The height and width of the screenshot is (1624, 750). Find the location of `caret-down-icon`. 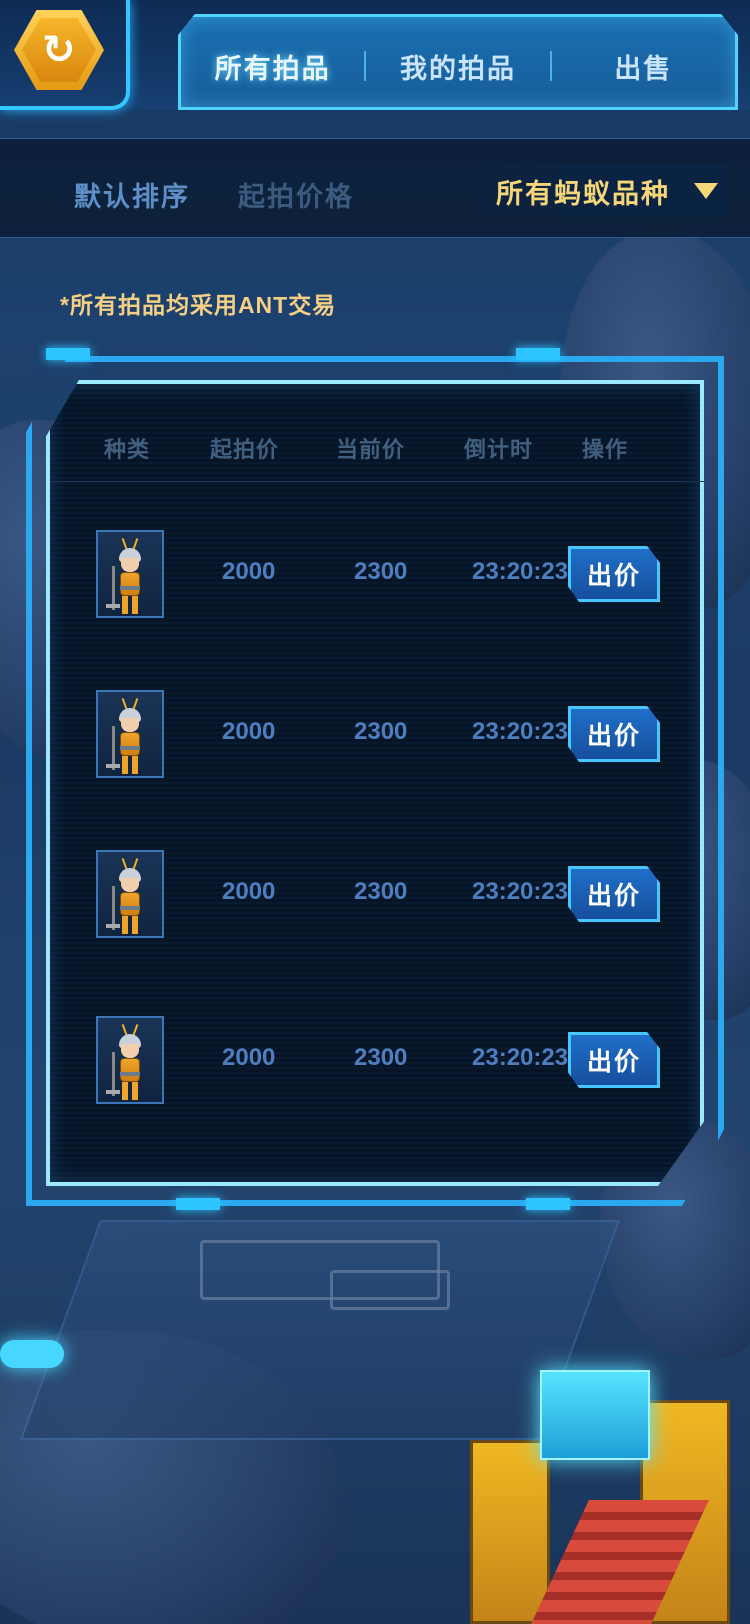

caret-down-icon is located at coordinates (706, 191).